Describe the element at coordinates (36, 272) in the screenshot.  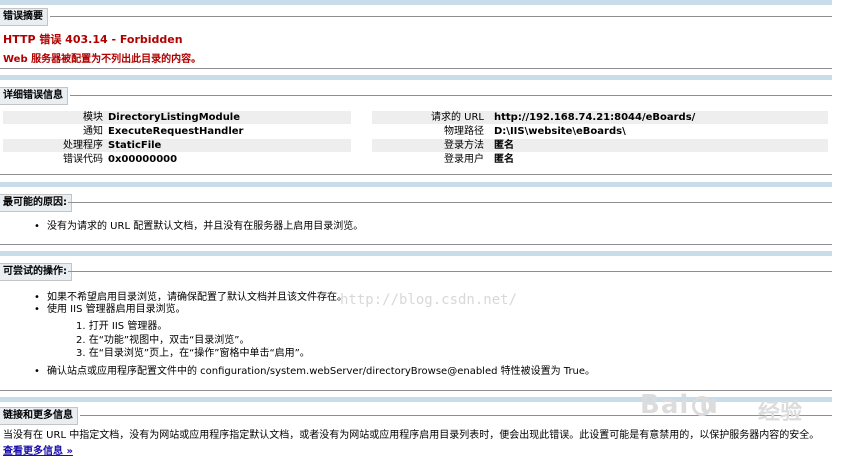
I see `actions-heading: 可尝试的操作:` at that location.